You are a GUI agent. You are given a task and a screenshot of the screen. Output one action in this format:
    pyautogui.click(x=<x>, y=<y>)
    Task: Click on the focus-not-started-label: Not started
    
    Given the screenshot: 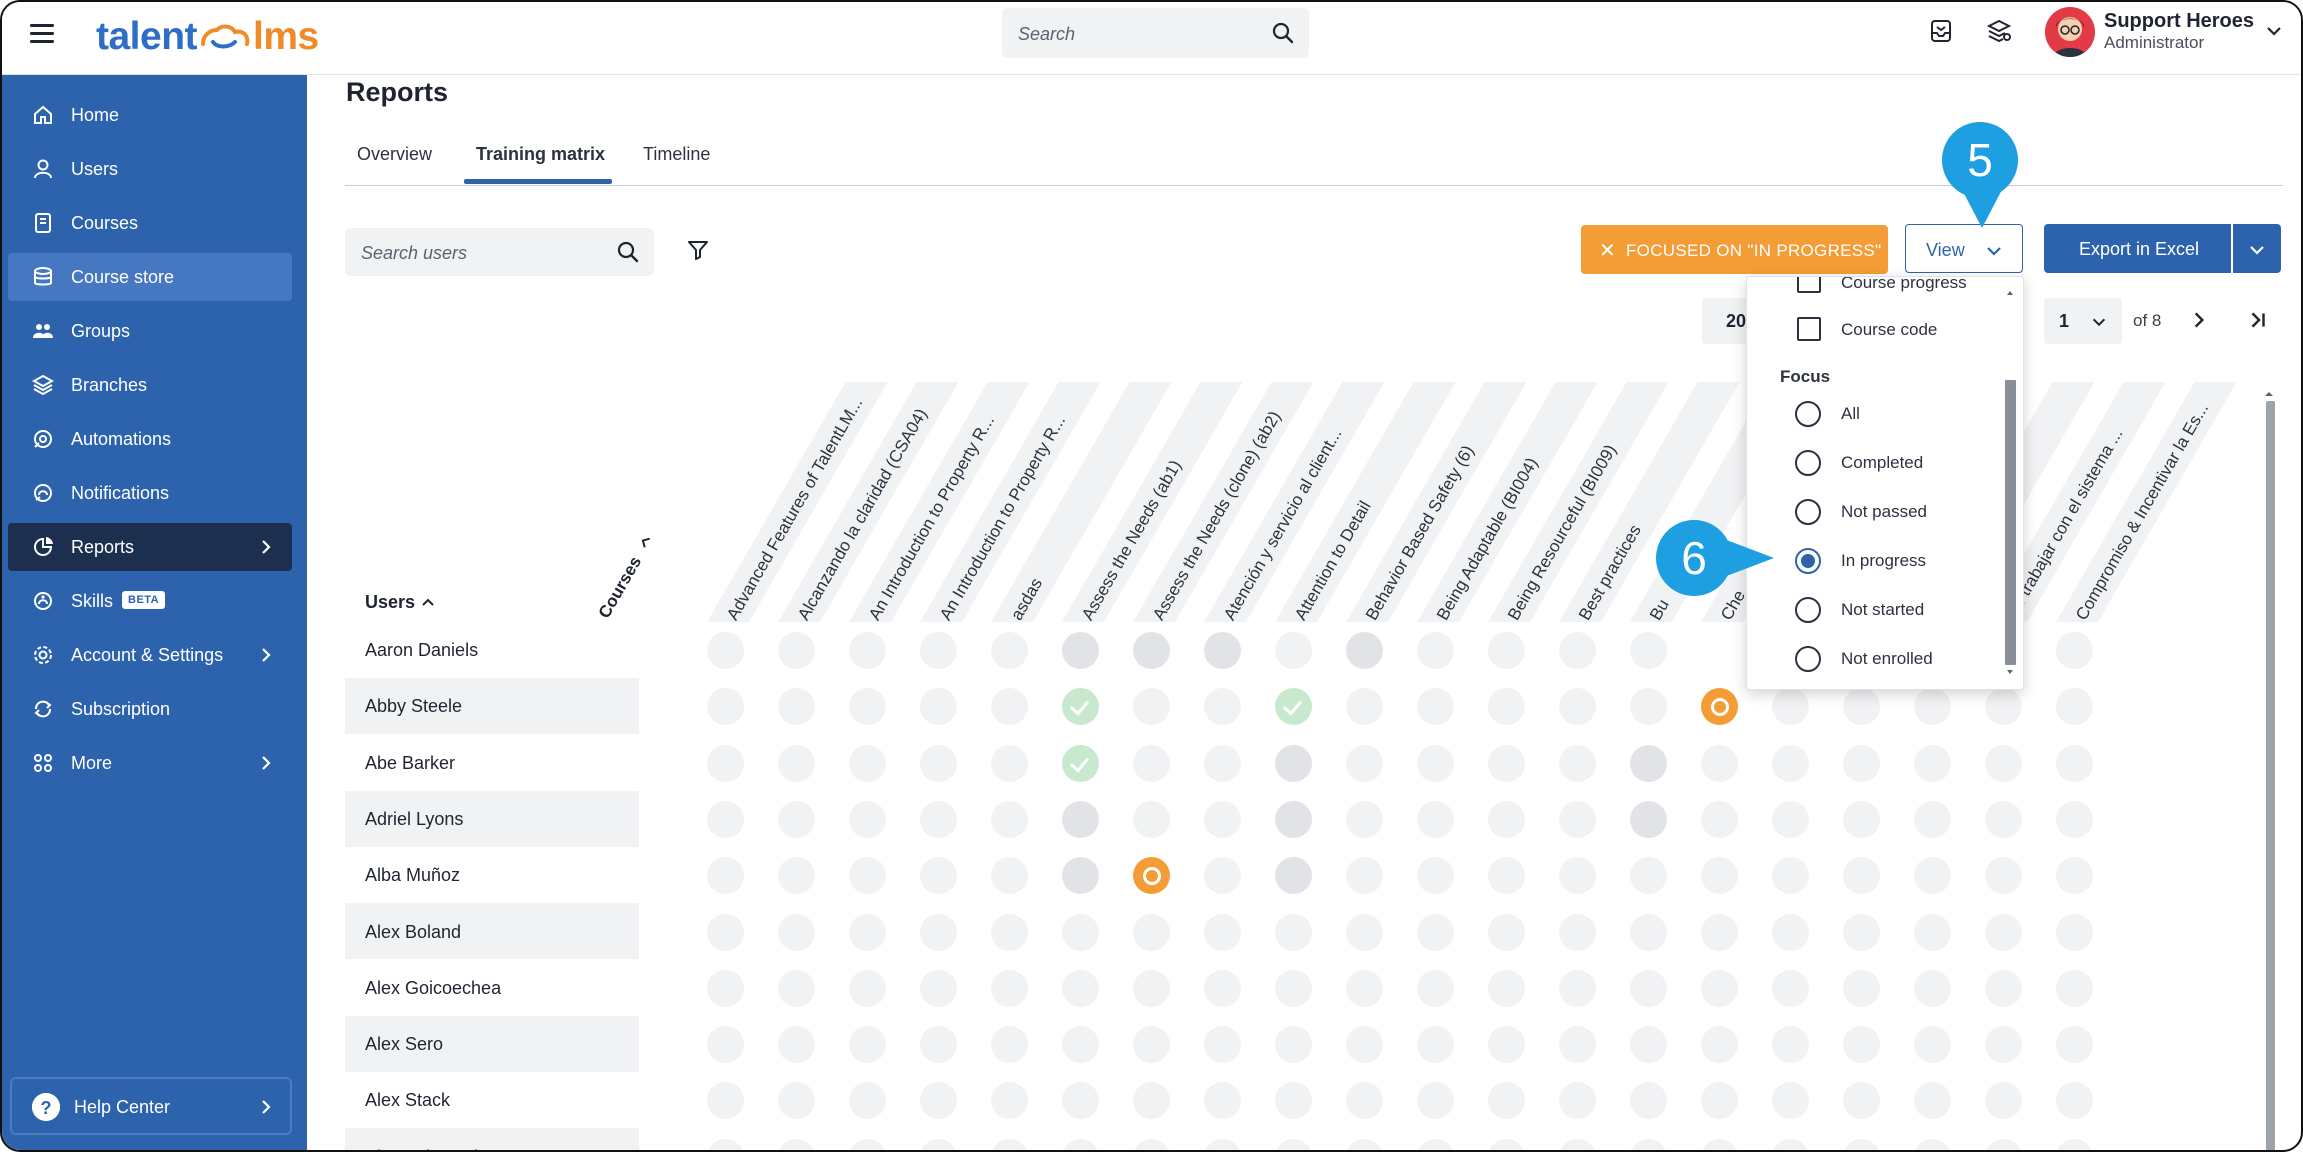 What is the action you would take?
    pyautogui.click(x=1882, y=610)
    